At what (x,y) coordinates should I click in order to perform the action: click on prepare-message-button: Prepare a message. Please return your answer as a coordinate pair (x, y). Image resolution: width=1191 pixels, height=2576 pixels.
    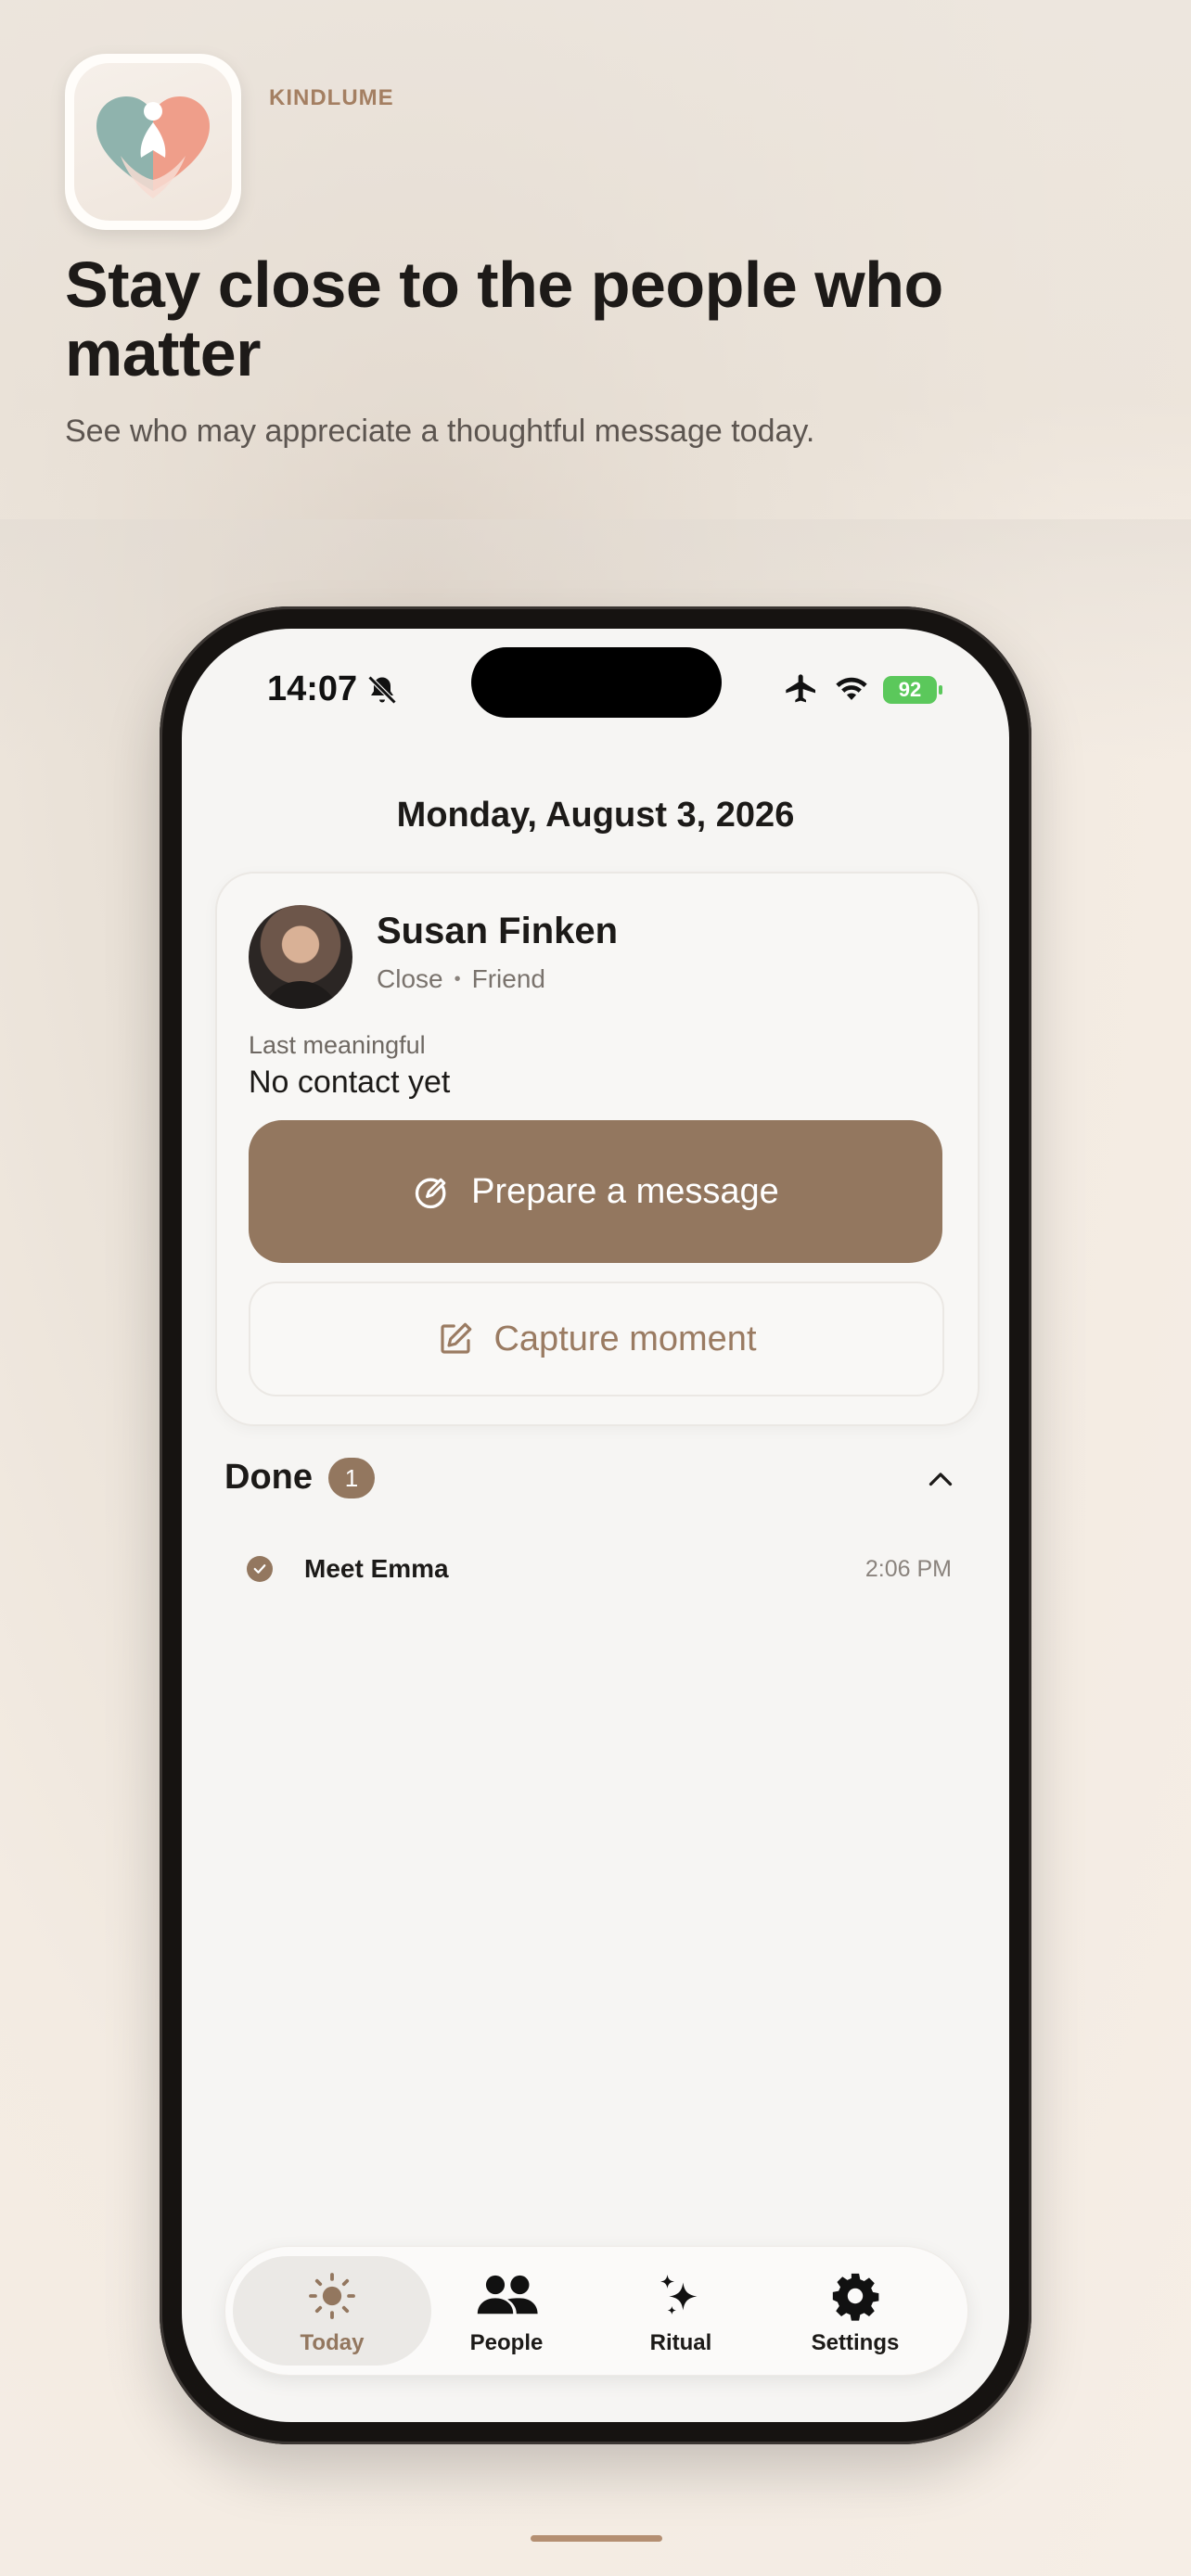
    Looking at the image, I should click on (595, 1191).